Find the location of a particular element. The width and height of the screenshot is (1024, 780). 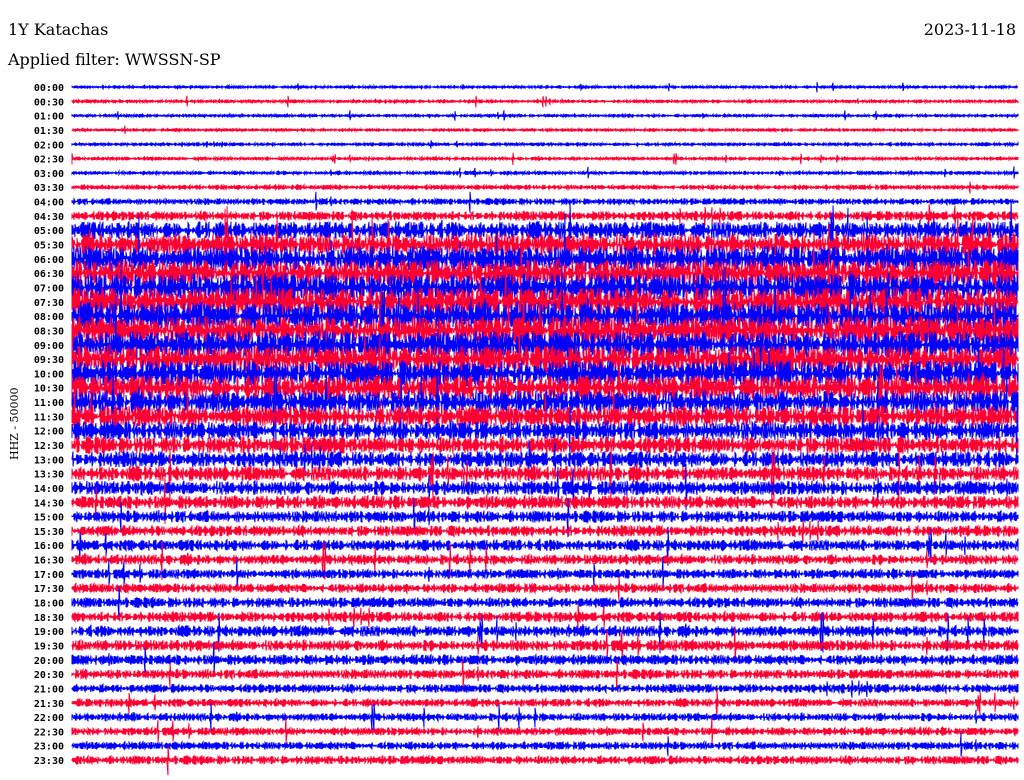

row-time-label: 11:00 is located at coordinates (49, 403).